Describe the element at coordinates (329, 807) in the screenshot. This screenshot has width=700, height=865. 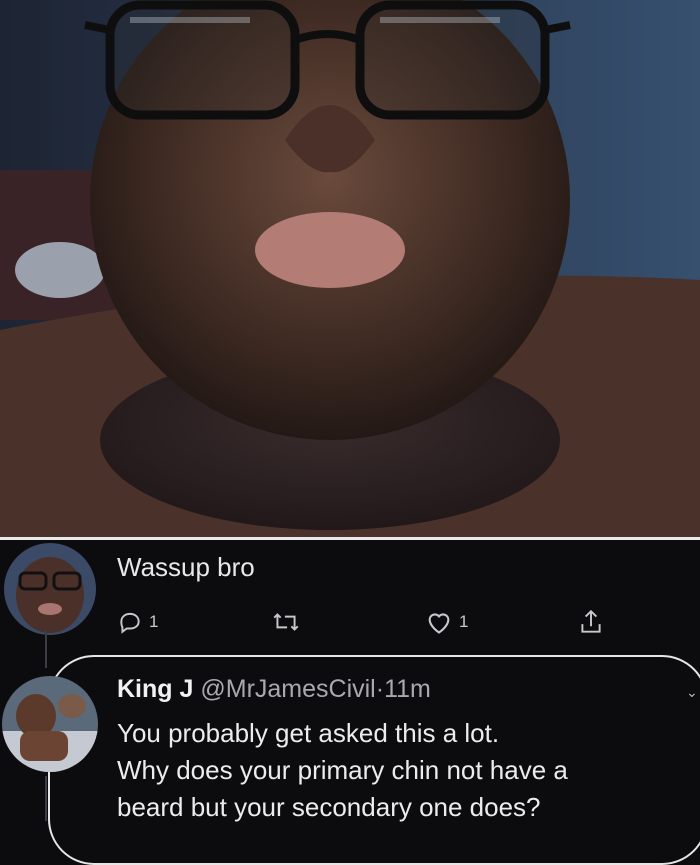
I see `reply-line: beard but your secondary one does?` at that location.